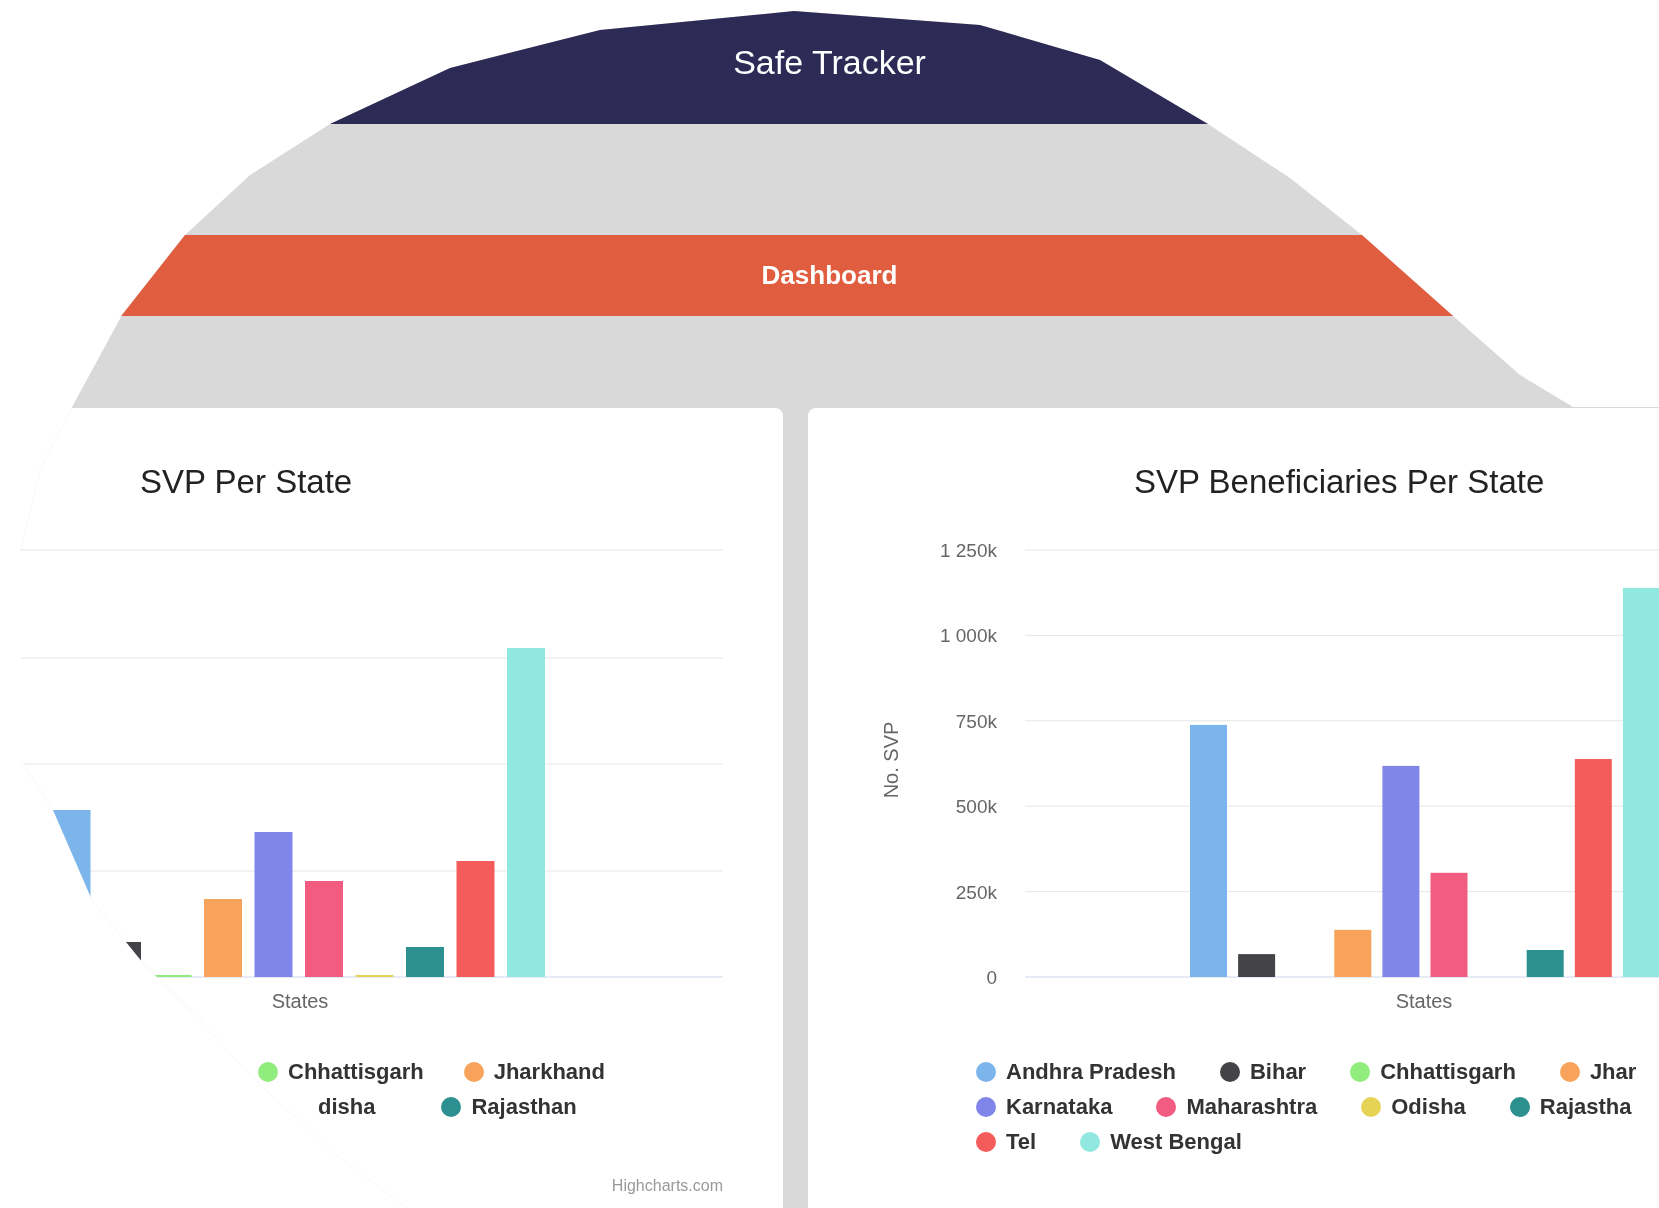 This screenshot has width=1659, height=1208. What do you see at coordinates (968, 636) in the screenshot?
I see `axis-tick-label: 1 000k` at bounding box center [968, 636].